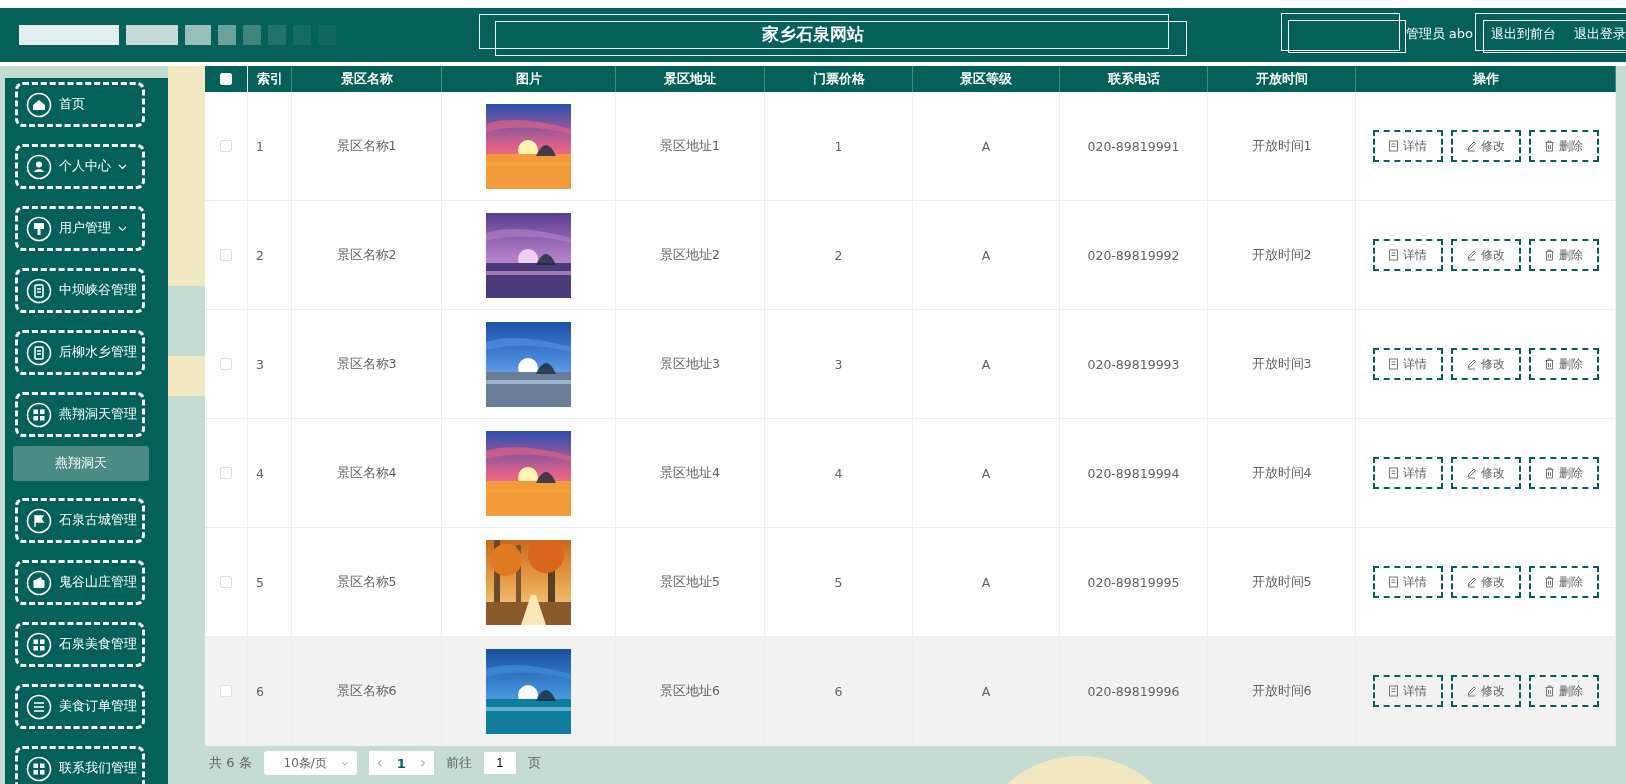  Describe the element at coordinates (186, 376) in the screenshot. I see `background-panel` at that location.